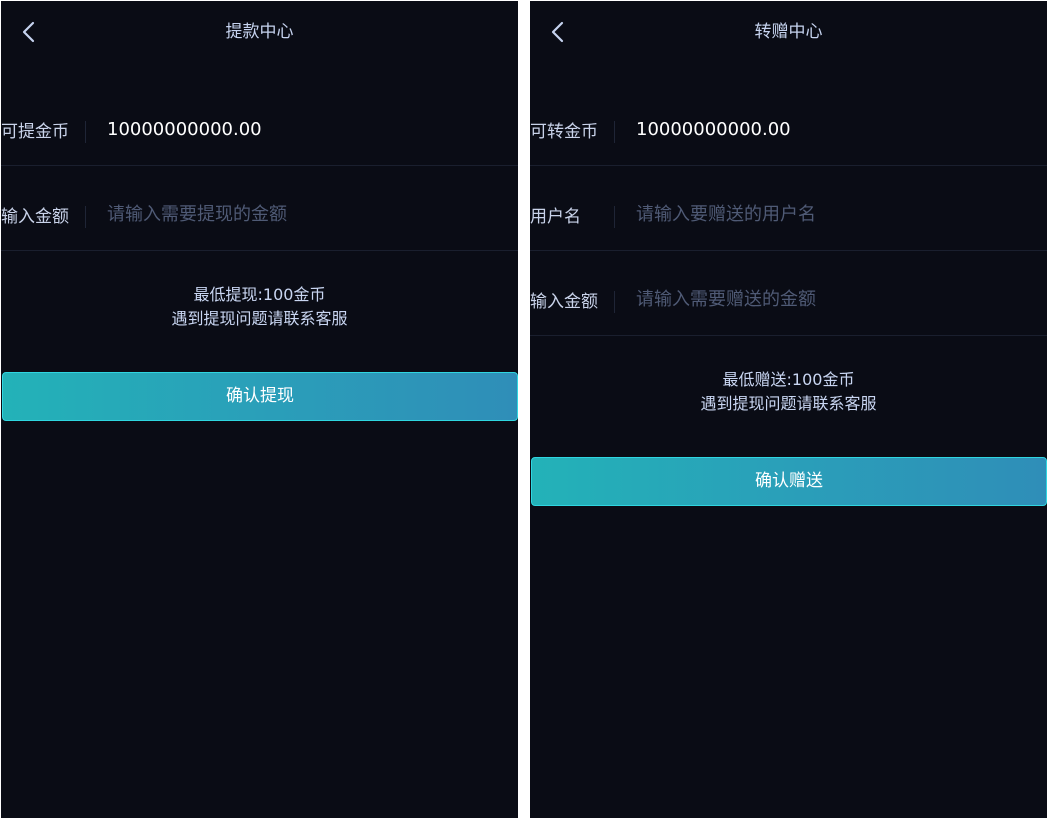 Image resolution: width=1047 pixels, height=818 pixels. I want to click on transfer-amount-row: 输入金额, so click(788, 293).